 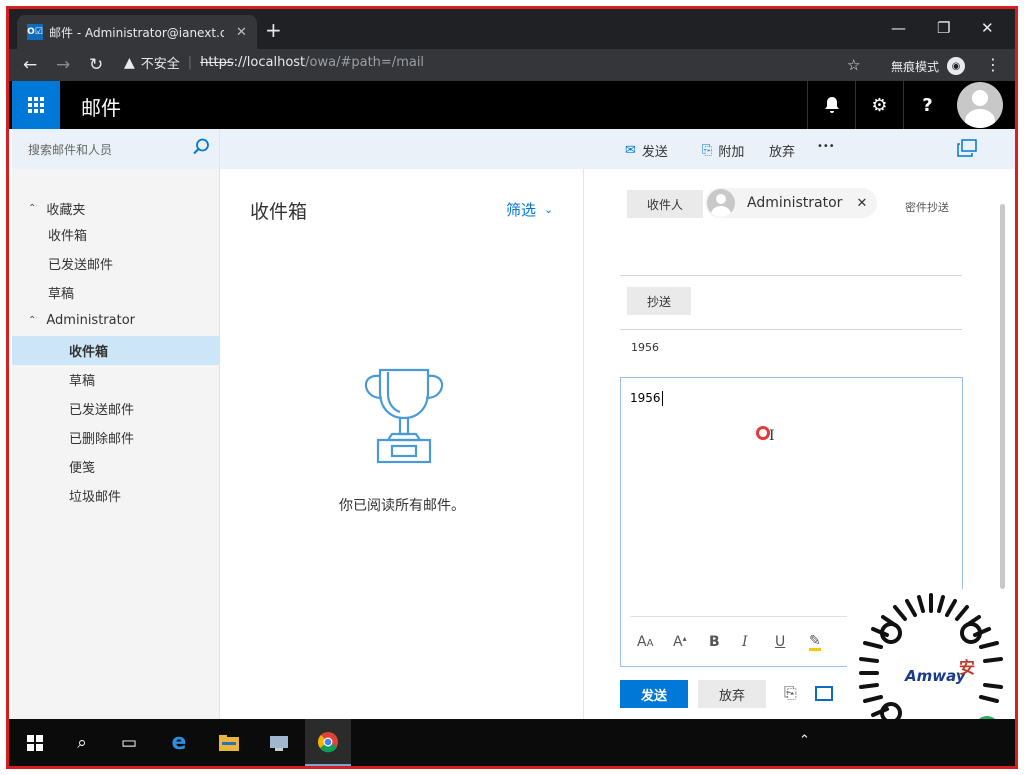 What do you see at coordinates (861, 203) in the screenshot?
I see `remove-recipient-icon: ✕` at bounding box center [861, 203].